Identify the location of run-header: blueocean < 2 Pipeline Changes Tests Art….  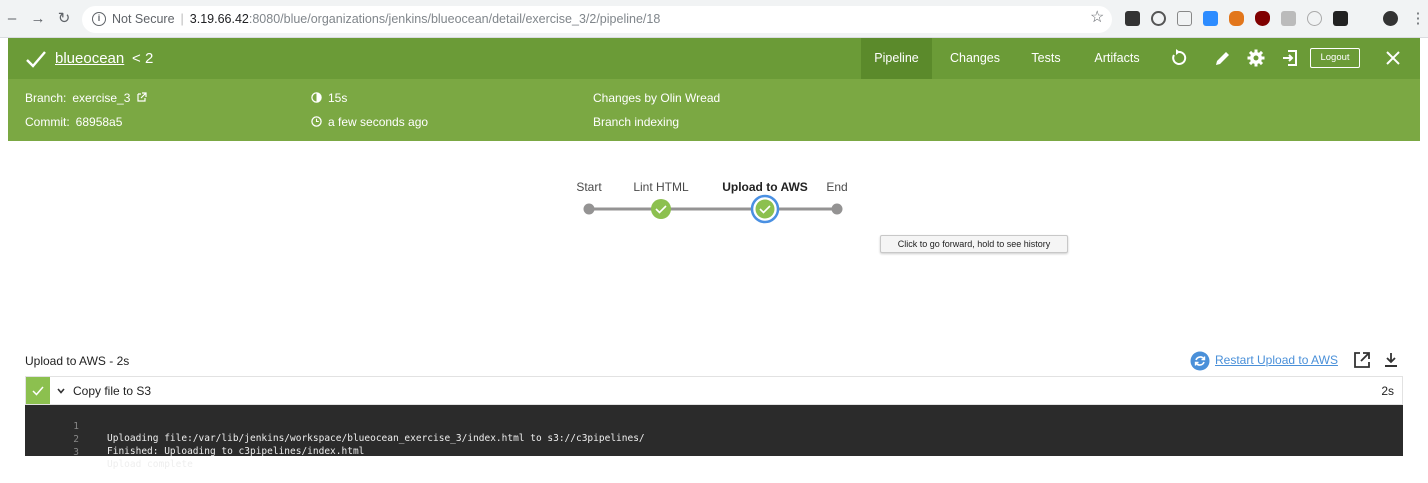
(714, 58).